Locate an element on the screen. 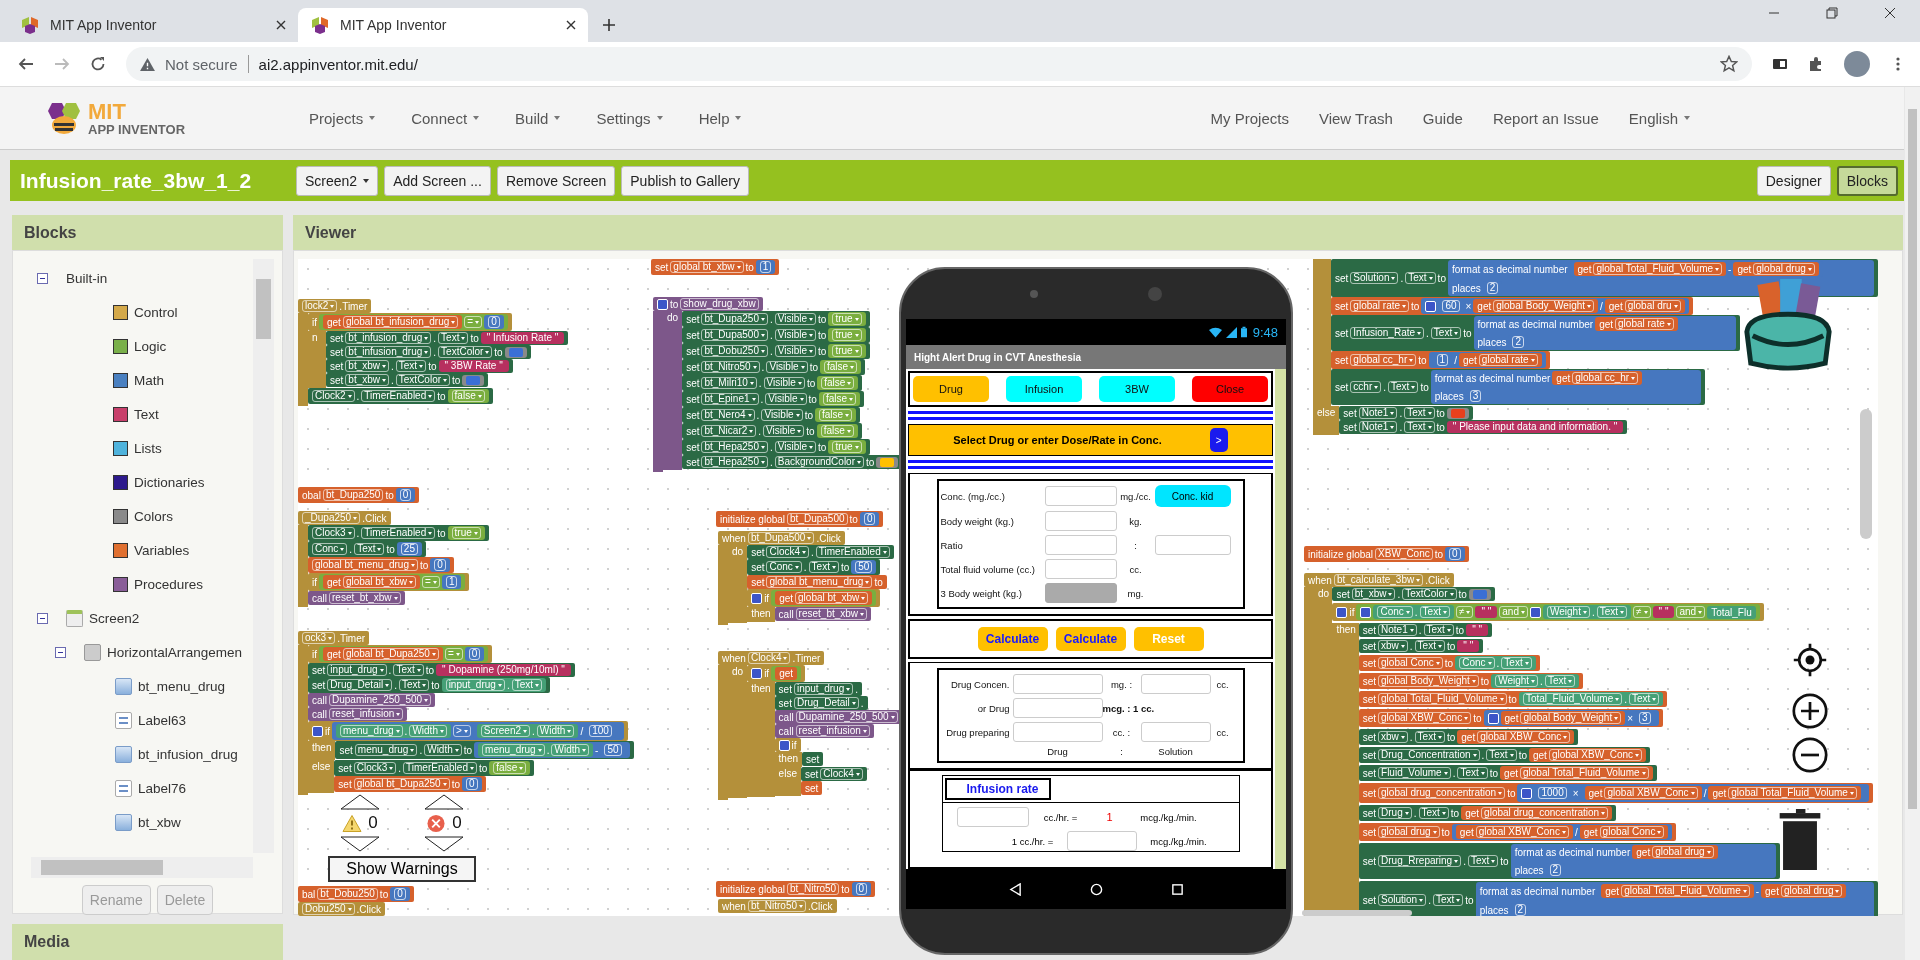  value-block: get global bt_xbw is located at coordinates (824, 598).